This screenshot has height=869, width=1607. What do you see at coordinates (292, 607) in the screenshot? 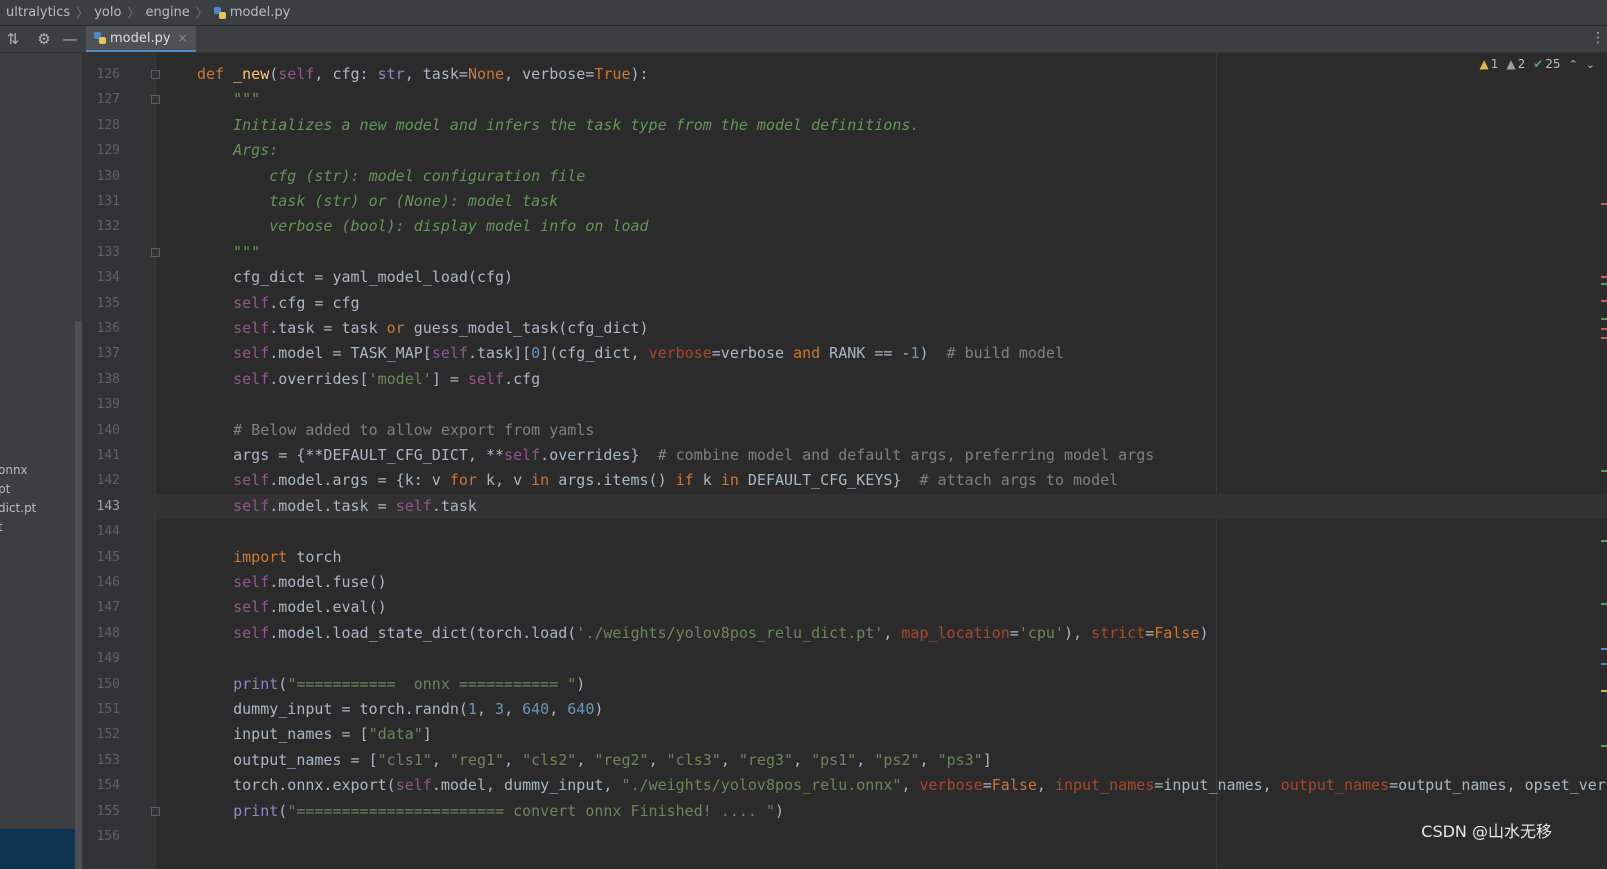
I see `code-line: self.model.eval()` at bounding box center [292, 607].